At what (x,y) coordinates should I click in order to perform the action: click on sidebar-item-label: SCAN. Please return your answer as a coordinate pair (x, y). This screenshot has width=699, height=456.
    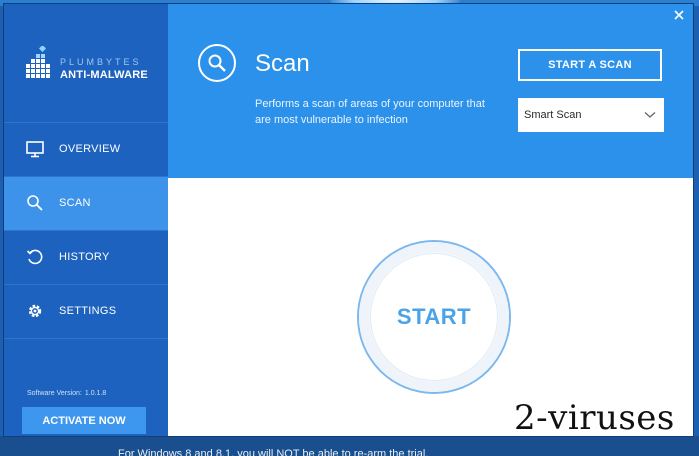
    Looking at the image, I should click on (75, 203).